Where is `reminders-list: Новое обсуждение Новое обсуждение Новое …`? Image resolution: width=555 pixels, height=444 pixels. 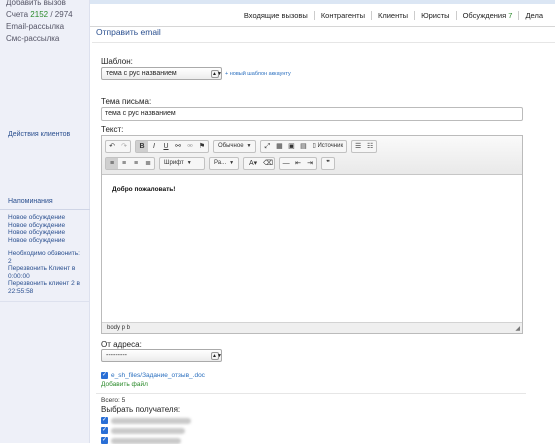 reminders-list: Новое обсуждение Новое обсуждение Новое … is located at coordinates (45, 252).